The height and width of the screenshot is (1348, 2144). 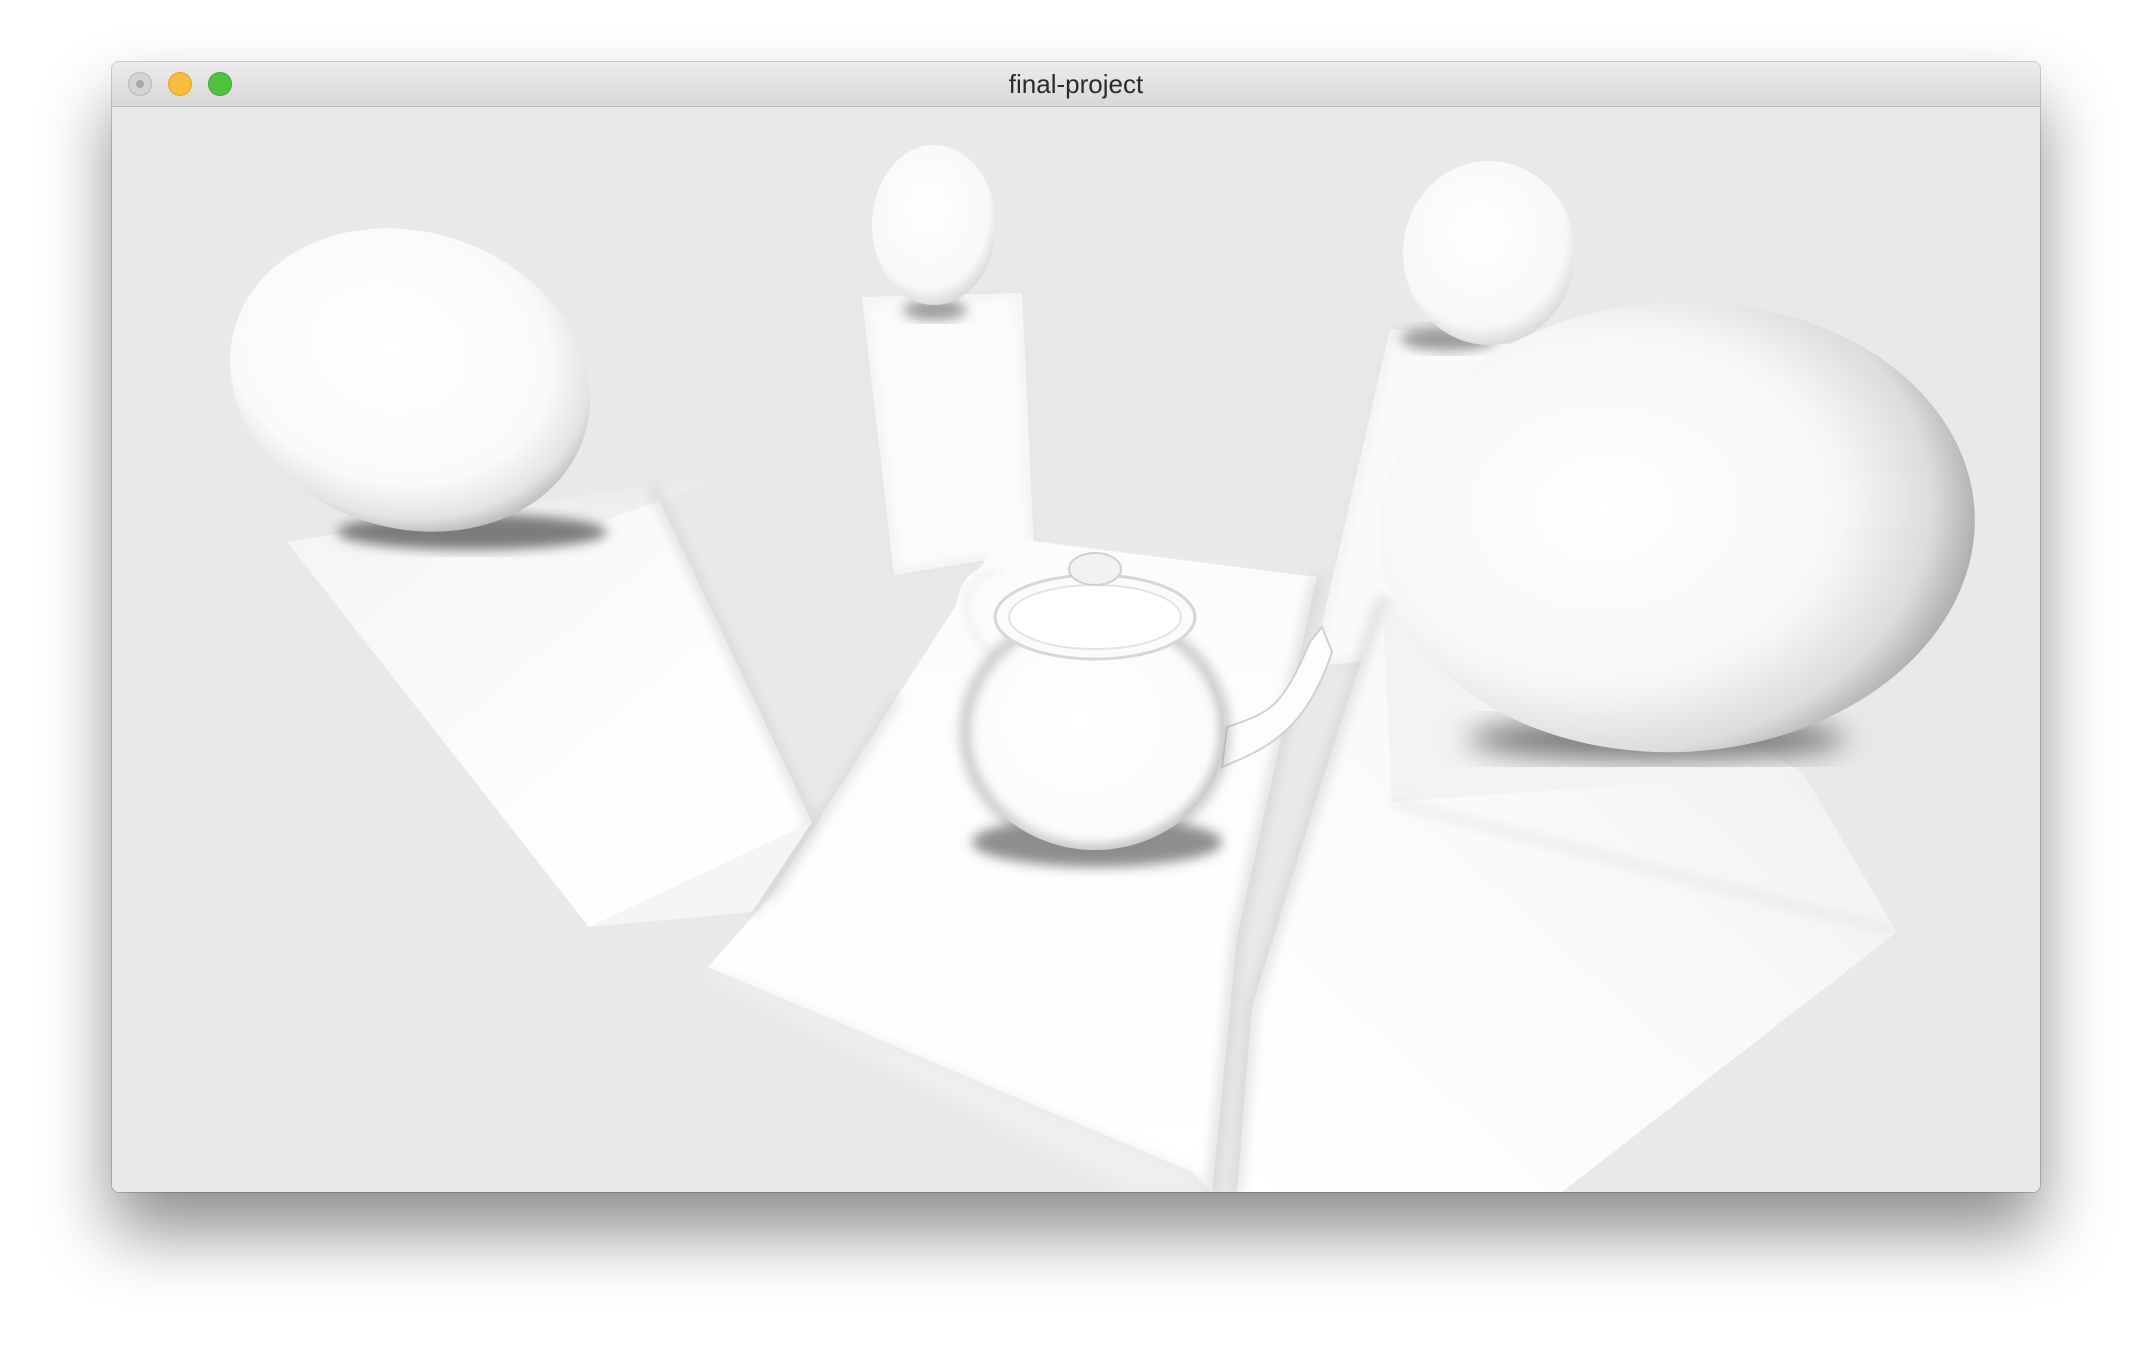 What do you see at coordinates (1487, 256) in the screenshot?
I see `back-right-sphere` at bounding box center [1487, 256].